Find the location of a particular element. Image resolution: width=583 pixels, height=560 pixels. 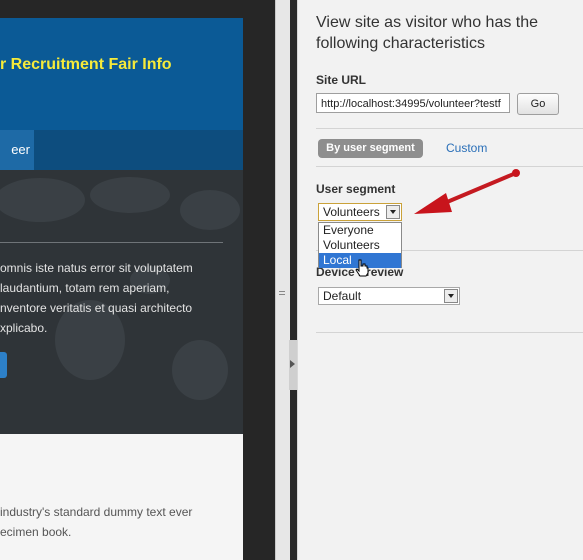

hero-text-line: omnis iste natus error sit voluptatem is located at coordinates (96, 268).